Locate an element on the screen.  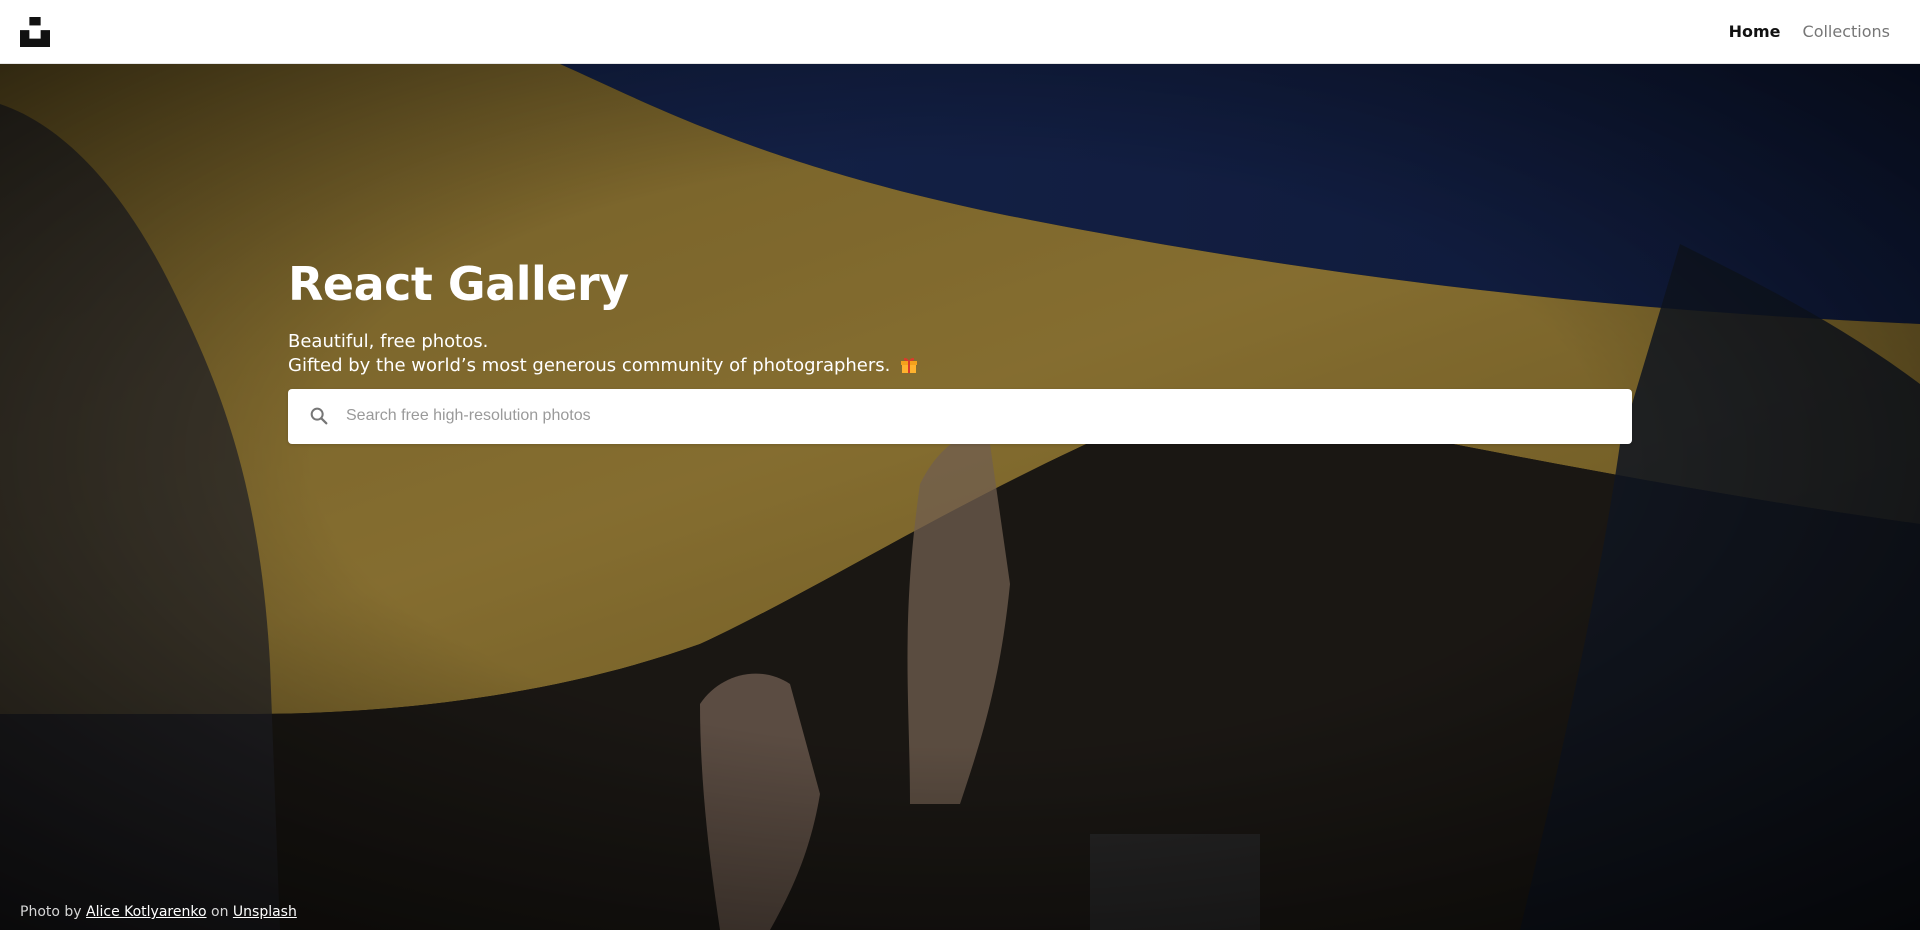
page-title: React Gallery is located at coordinates (458, 284).